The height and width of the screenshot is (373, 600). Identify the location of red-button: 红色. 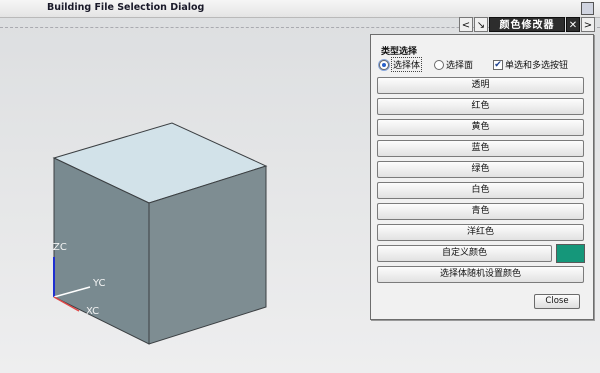
(480, 106).